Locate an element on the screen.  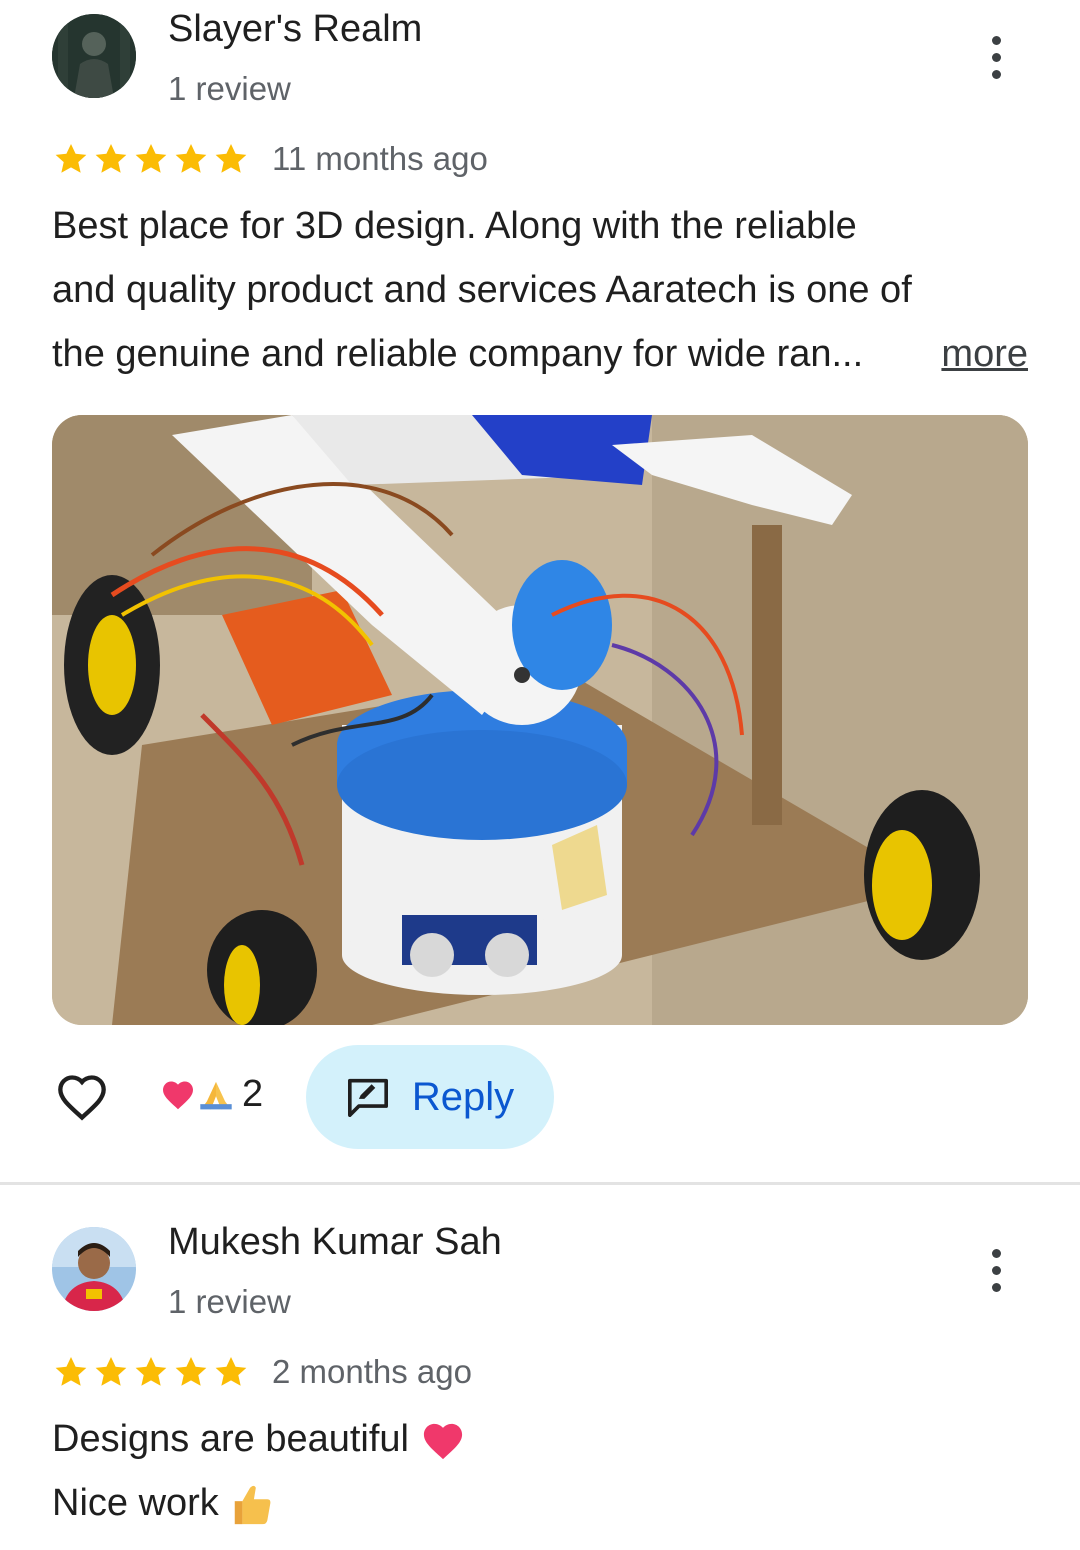
thumbs-up-emoji is located at coordinates (253, 1505).